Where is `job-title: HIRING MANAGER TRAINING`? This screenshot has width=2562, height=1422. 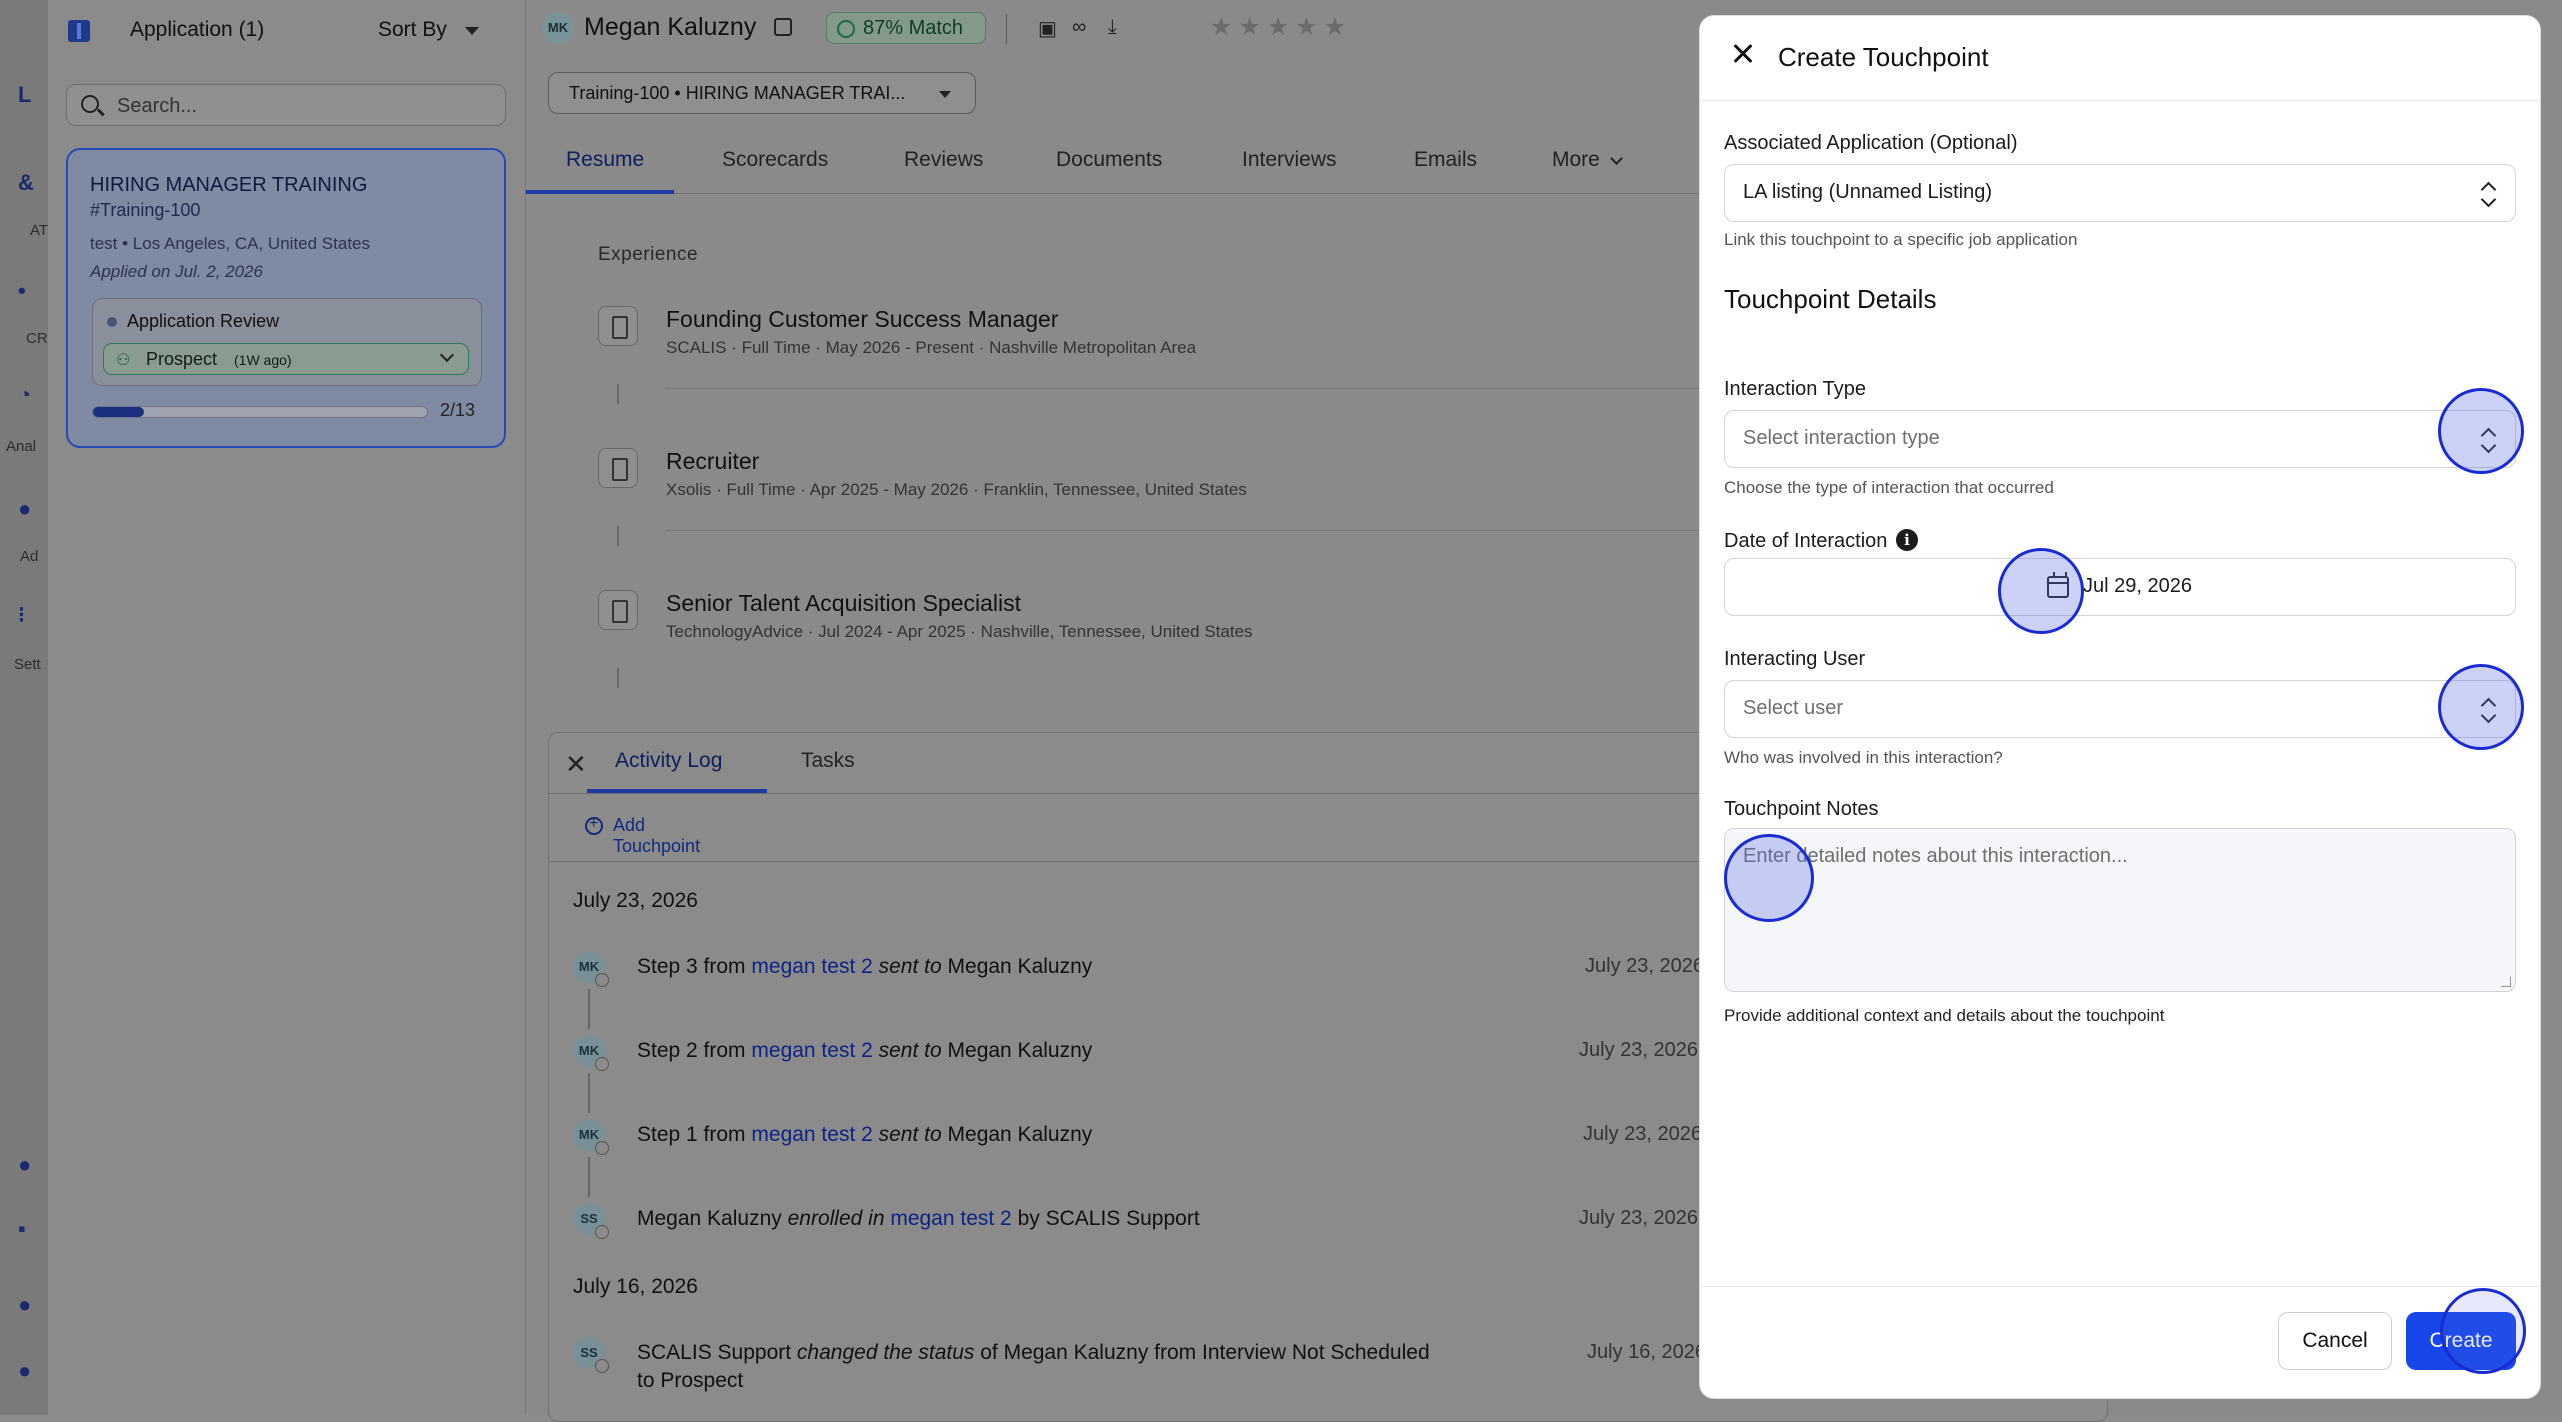
job-title: HIRING MANAGER TRAINING is located at coordinates (229, 185).